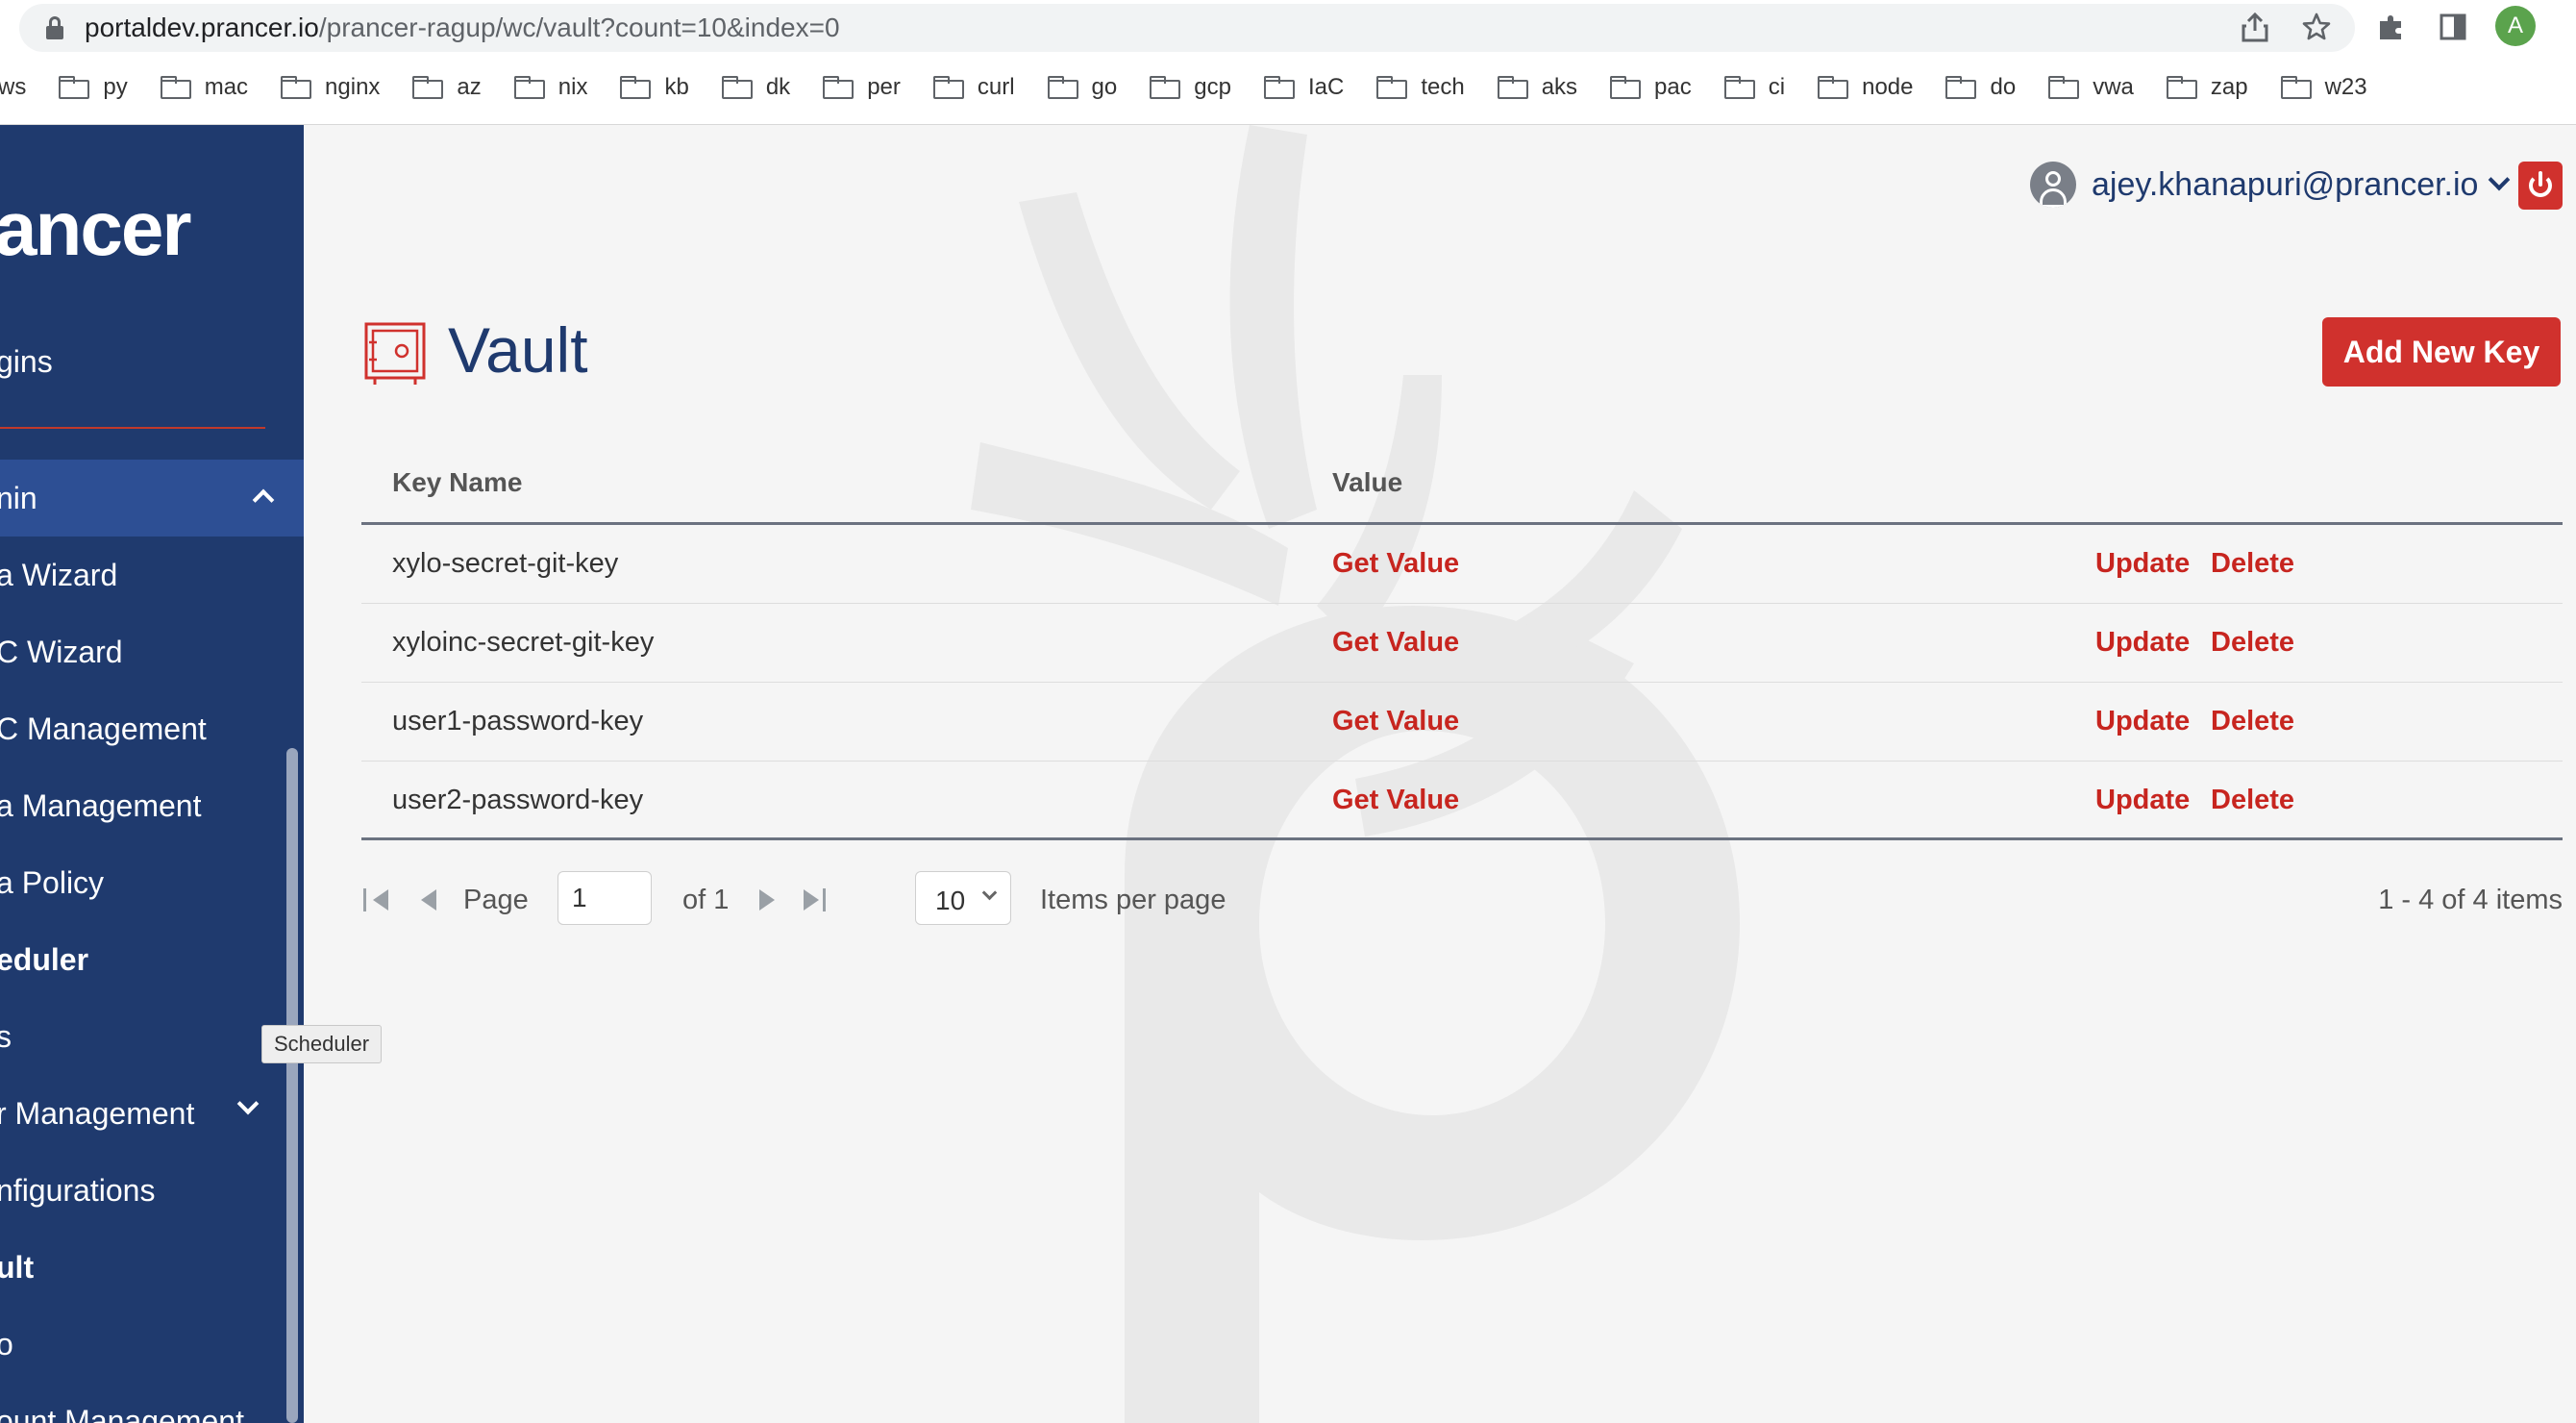 Image resolution: width=2576 pixels, height=1423 pixels. What do you see at coordinates (27, 361) in the screenshot?
I see `sidebar-item-label: gins` at bounding box center [27, 361].